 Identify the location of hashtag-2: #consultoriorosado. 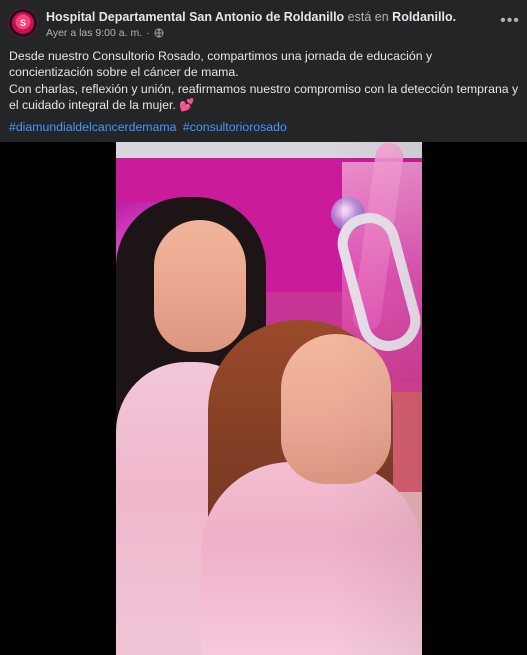
(235, 127).